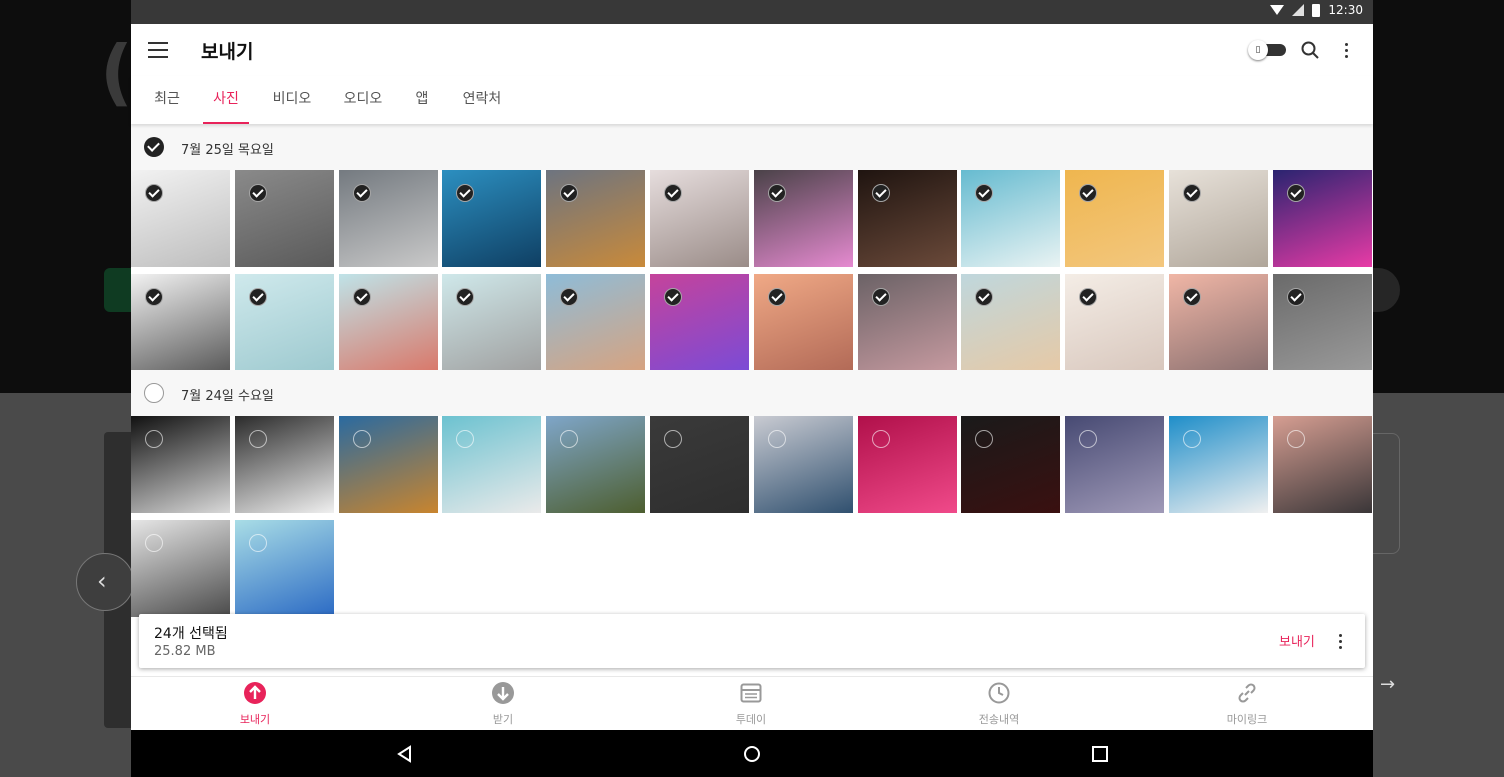 The width and height of the screenshot is (1504, 777). I want to click on date-header: 7월 24일 수요일, so click(752, 393).